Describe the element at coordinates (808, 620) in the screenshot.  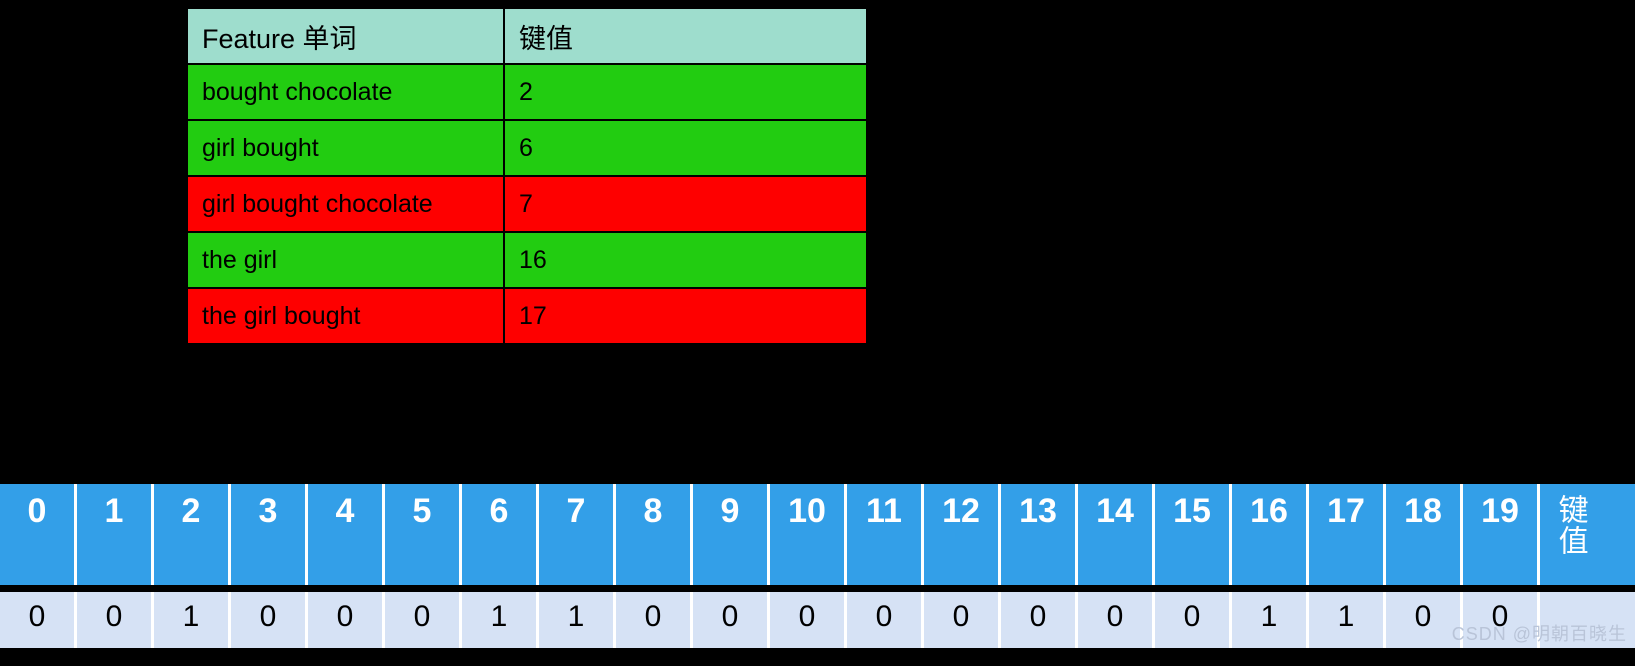
I see `bit-value-cell-10: 0` at that location.